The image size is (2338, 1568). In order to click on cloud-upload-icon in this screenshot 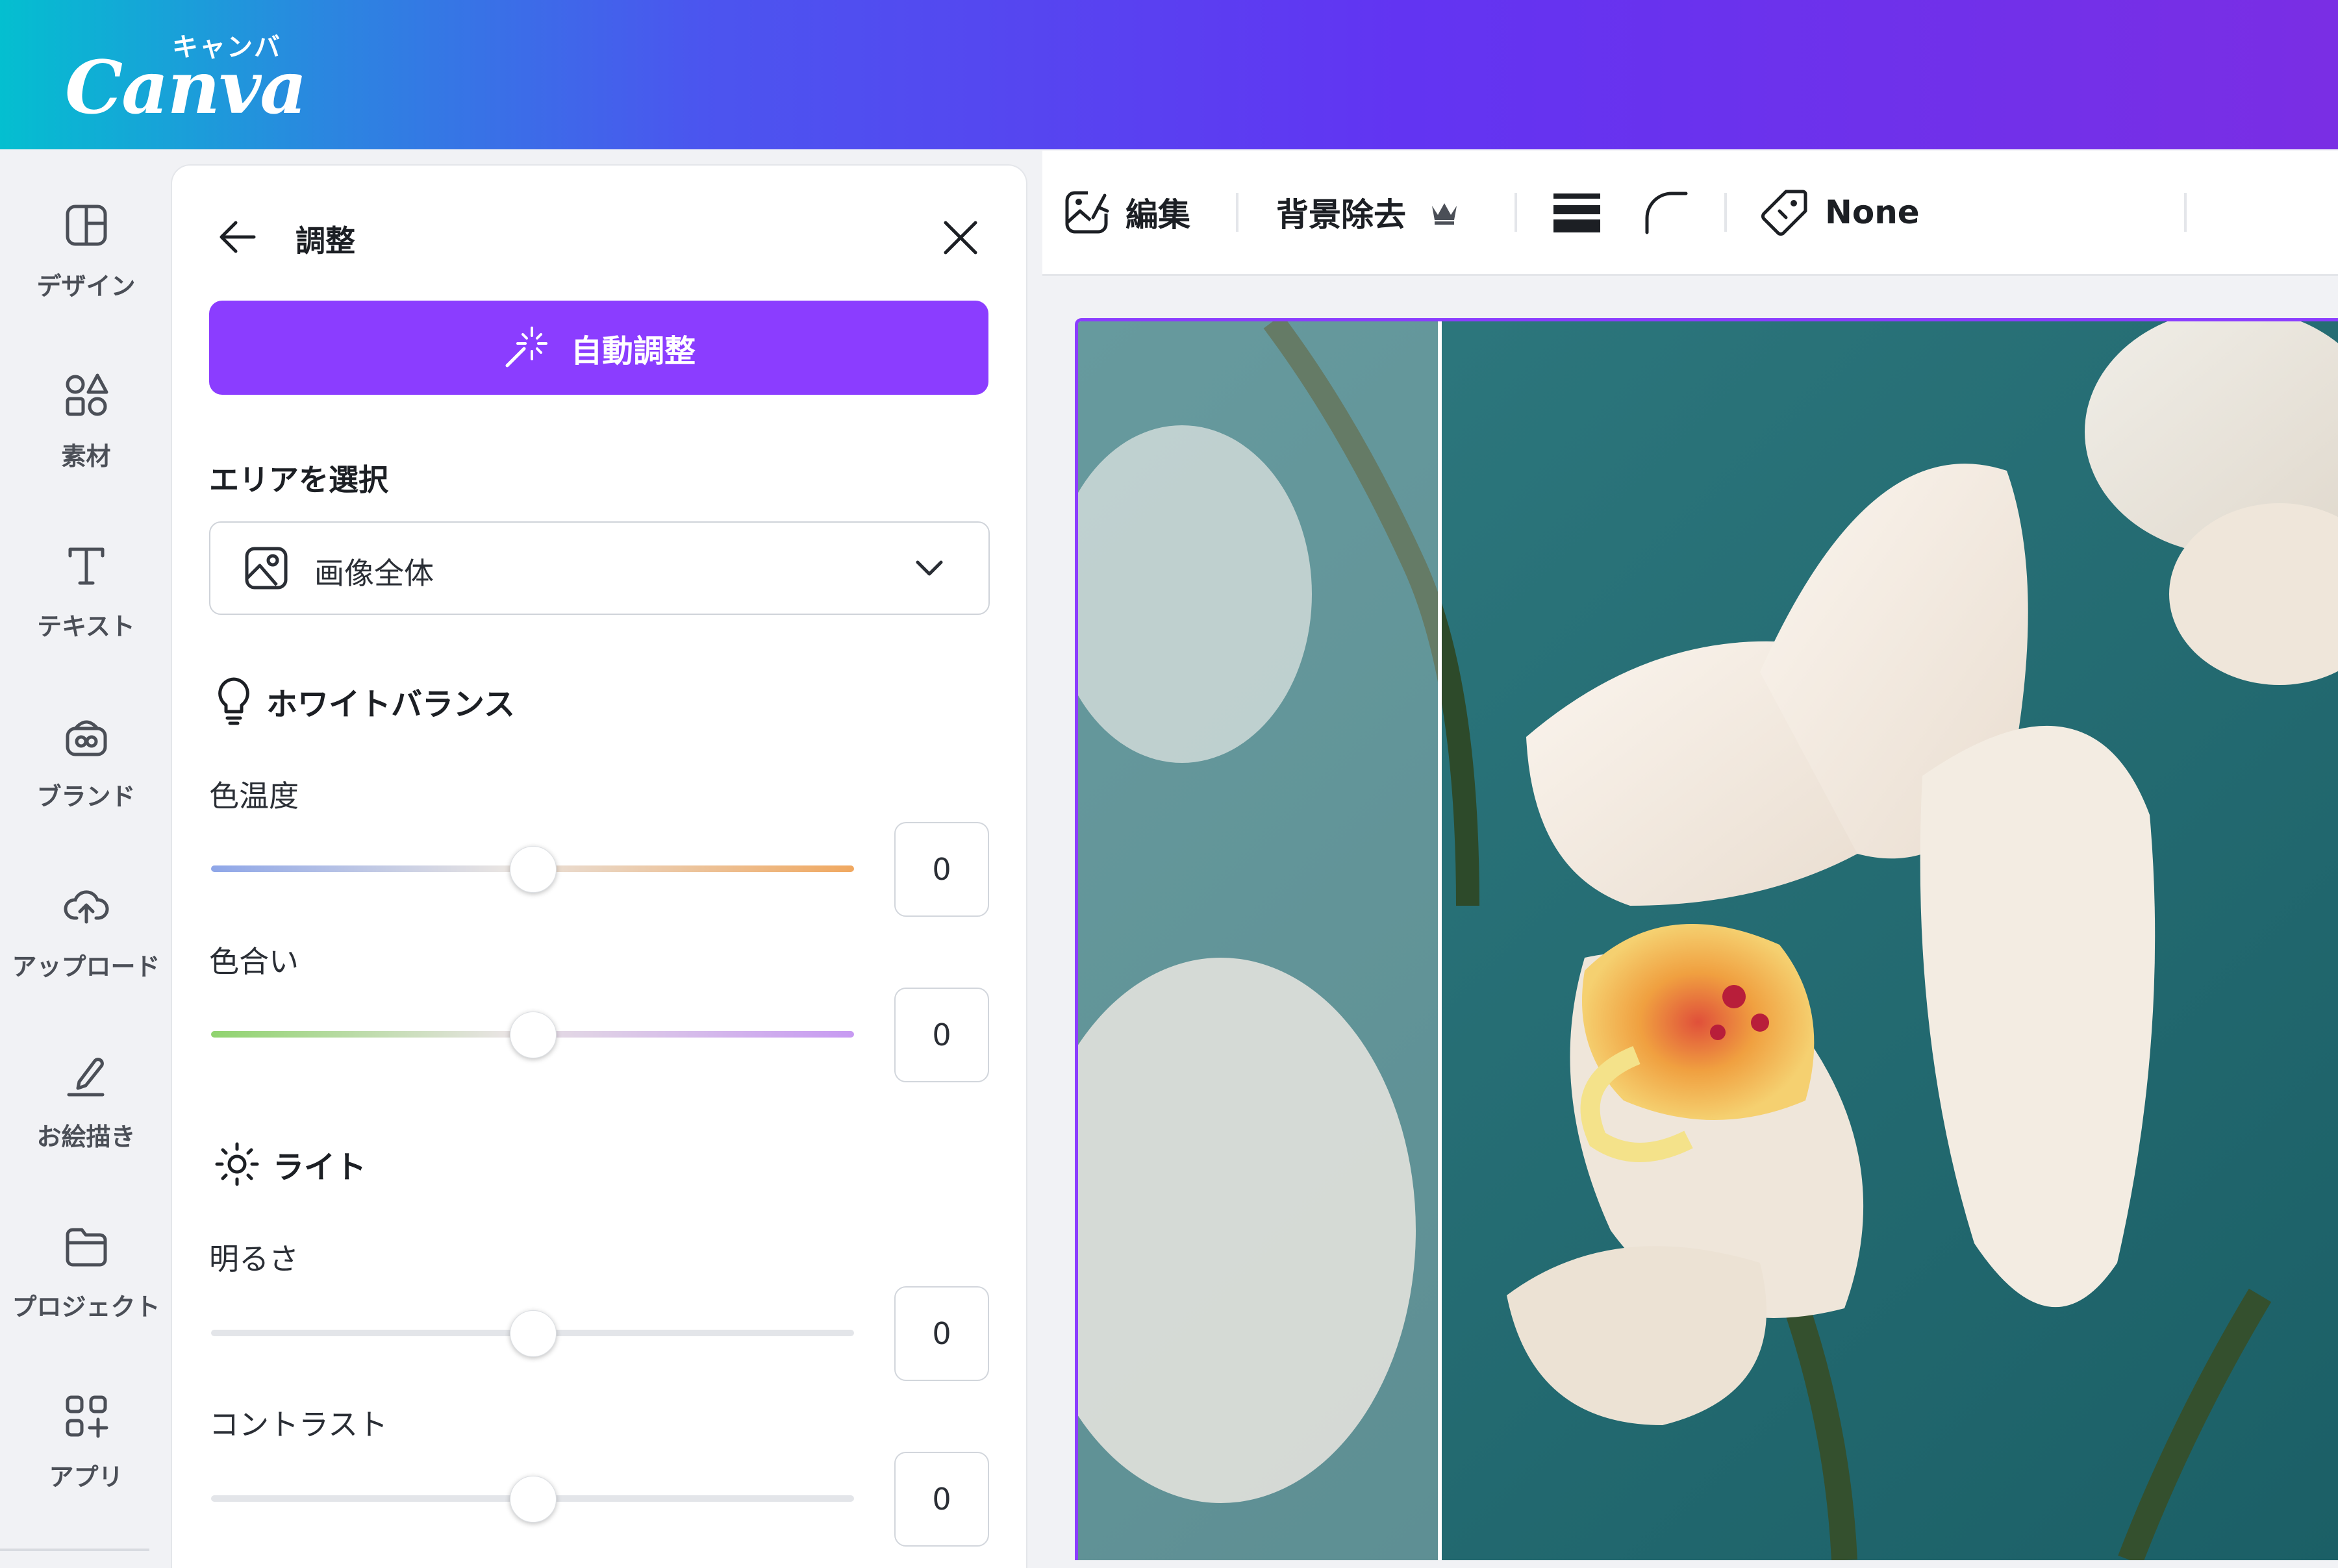, I will do `click(86, 907)`.